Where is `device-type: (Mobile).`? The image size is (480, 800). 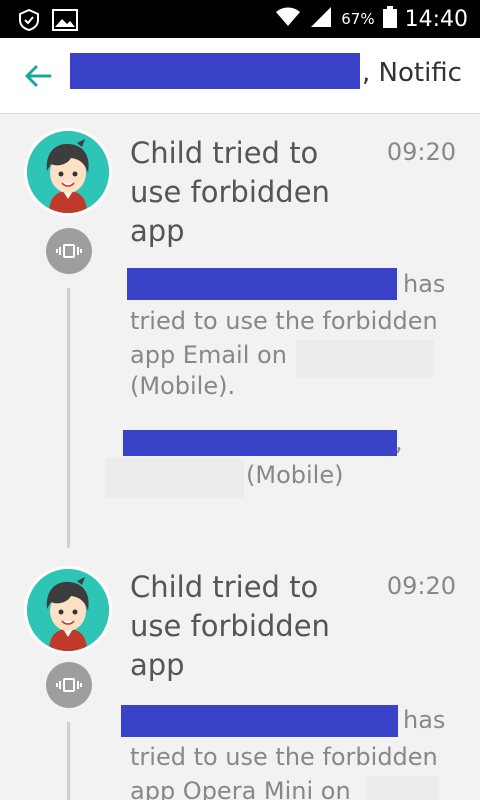 device-type: (Mobile). is located at coordinates (183, 386).